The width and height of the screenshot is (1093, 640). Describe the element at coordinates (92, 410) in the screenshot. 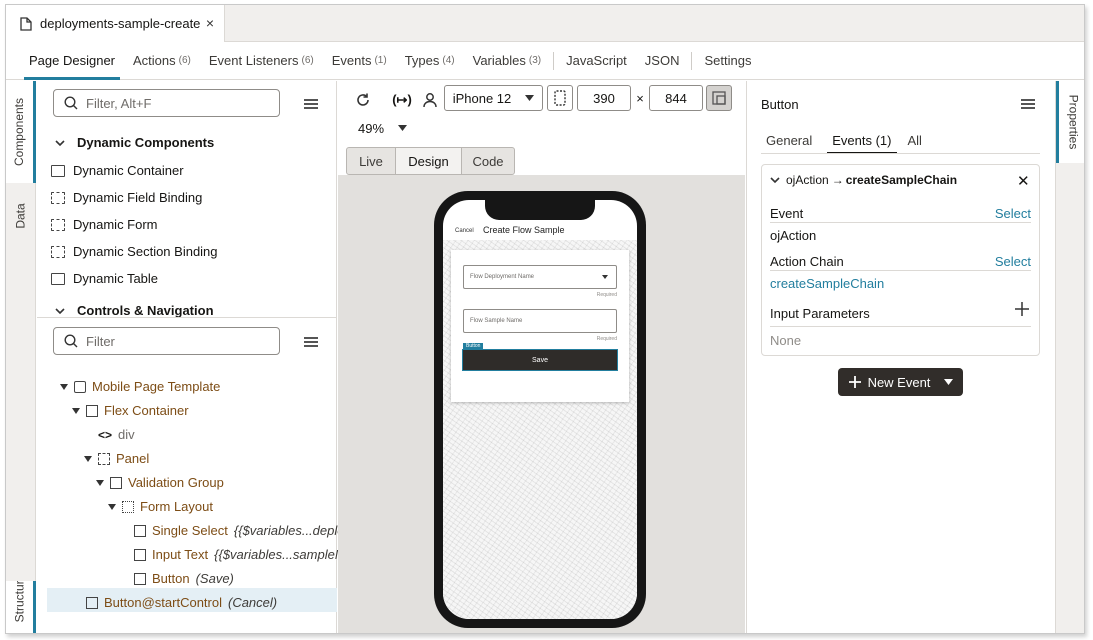

I see `flex-container-icon` at that location.